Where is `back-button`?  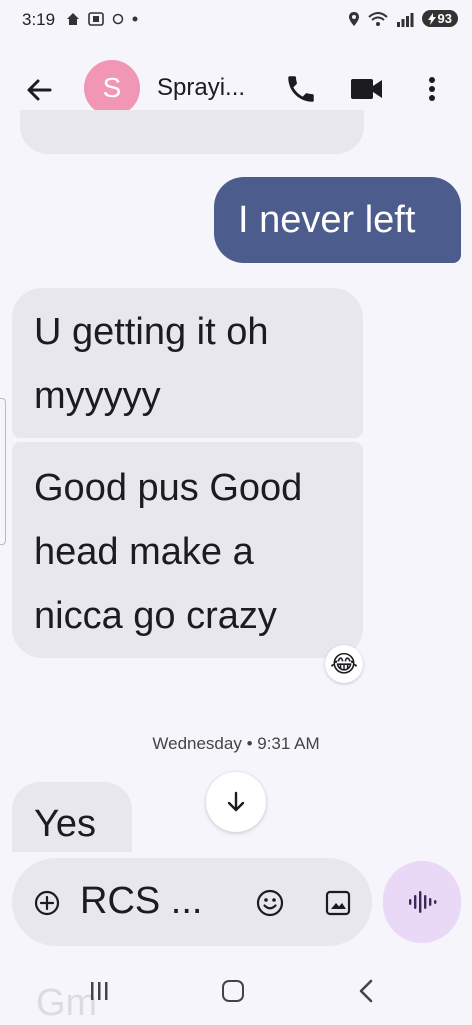
back-button is located at coordinates (40, 90).